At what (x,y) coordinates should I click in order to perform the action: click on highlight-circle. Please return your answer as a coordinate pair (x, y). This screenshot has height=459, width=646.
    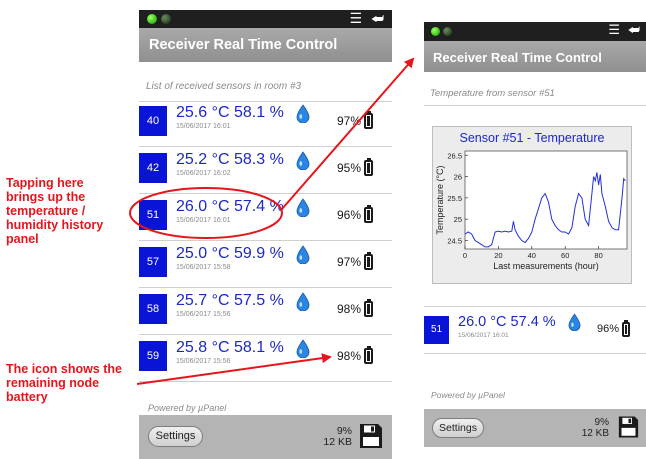
    Looking at the image, I should click on (206, 213).